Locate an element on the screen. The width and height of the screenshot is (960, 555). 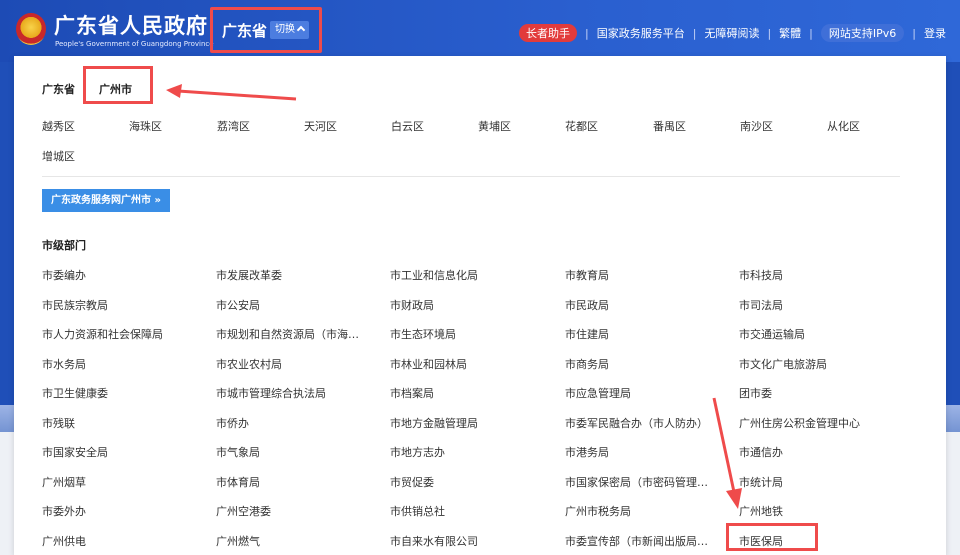
annotation-arrow-left is located at coordinates (231, 92).